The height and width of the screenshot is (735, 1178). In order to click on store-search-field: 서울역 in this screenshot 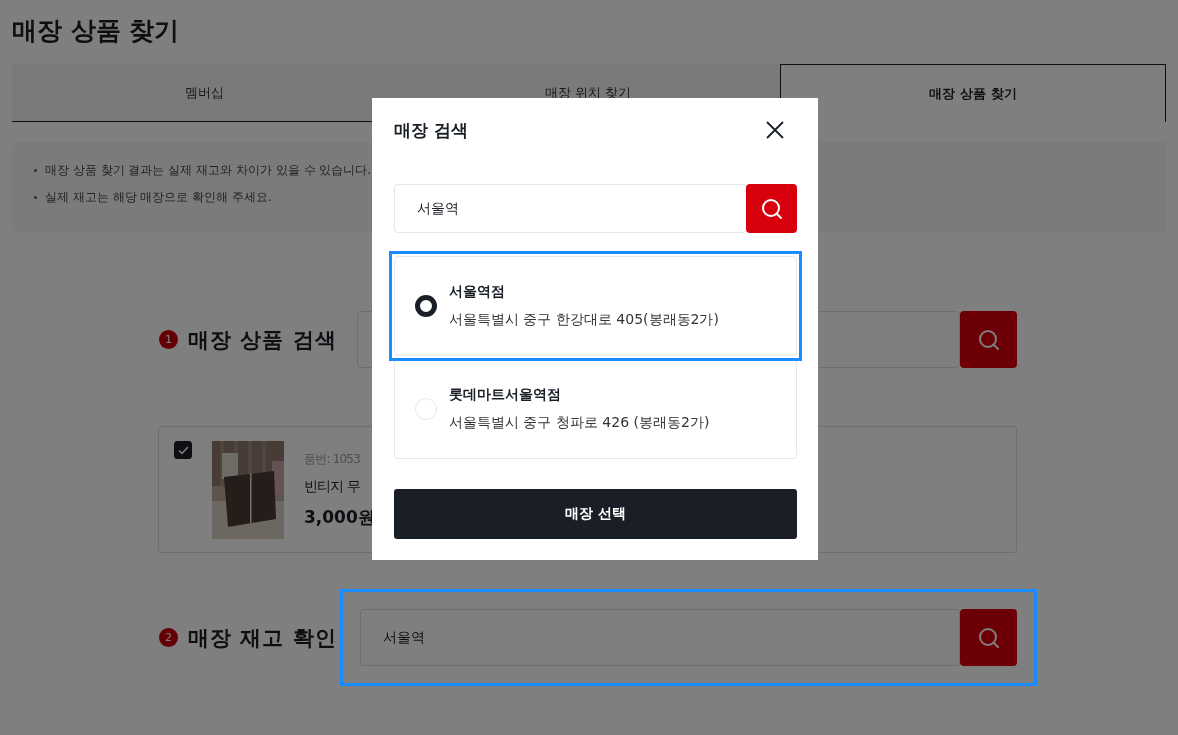, I will do `click(660, 637)`.